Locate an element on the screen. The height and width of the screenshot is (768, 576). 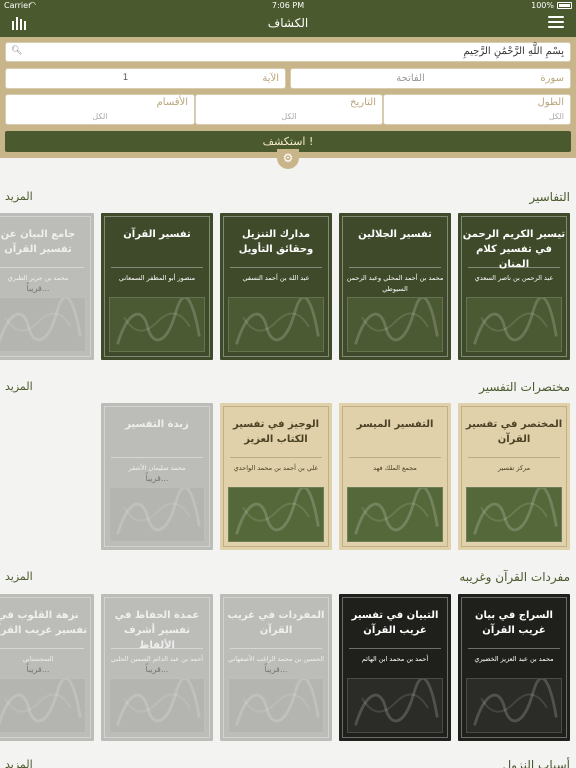
section-title: مفردات القرآن وغريبه is located at coordinates (514, 577).